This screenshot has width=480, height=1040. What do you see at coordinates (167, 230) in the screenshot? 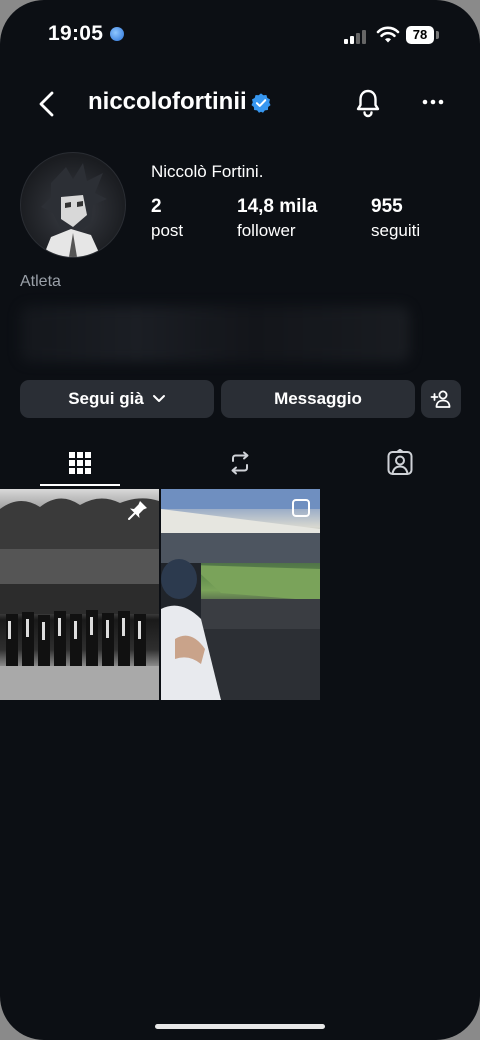
I see `stat-posts-label: post` at bounding box center [167, 230].